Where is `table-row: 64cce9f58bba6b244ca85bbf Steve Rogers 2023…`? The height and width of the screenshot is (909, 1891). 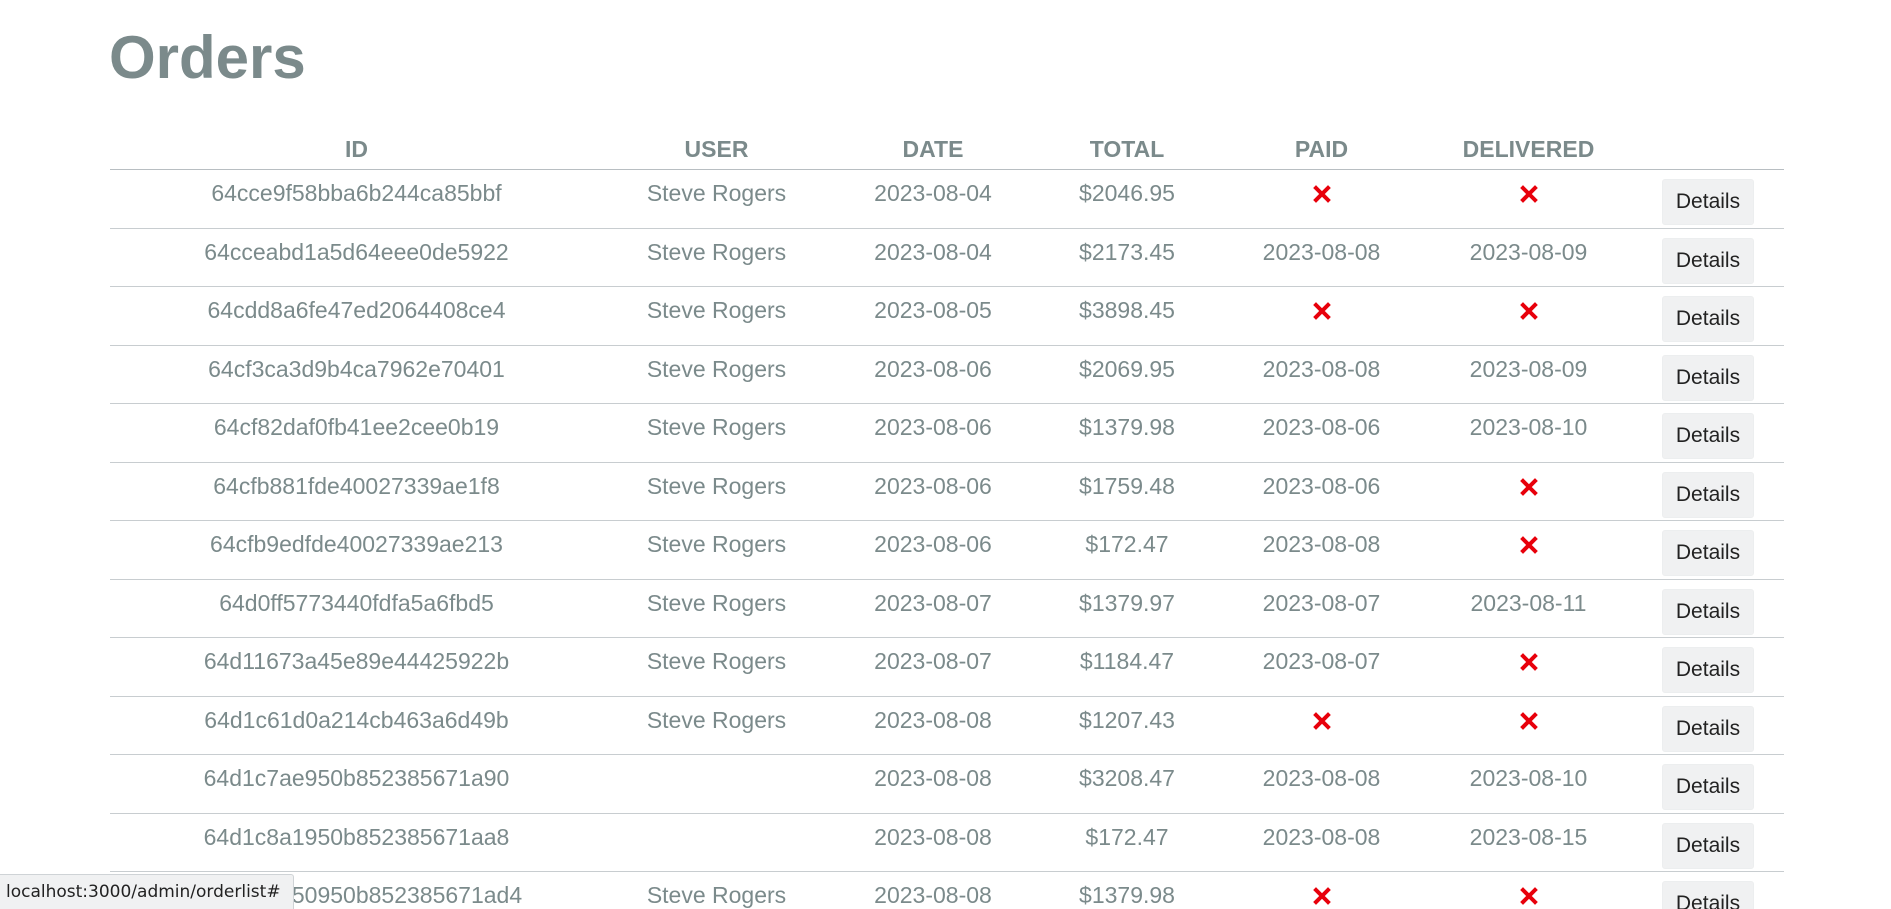 table-row: 64cce9f58bba6b244ca85bbf Steve Rogers 2023… is located at coordinates (947, 199).